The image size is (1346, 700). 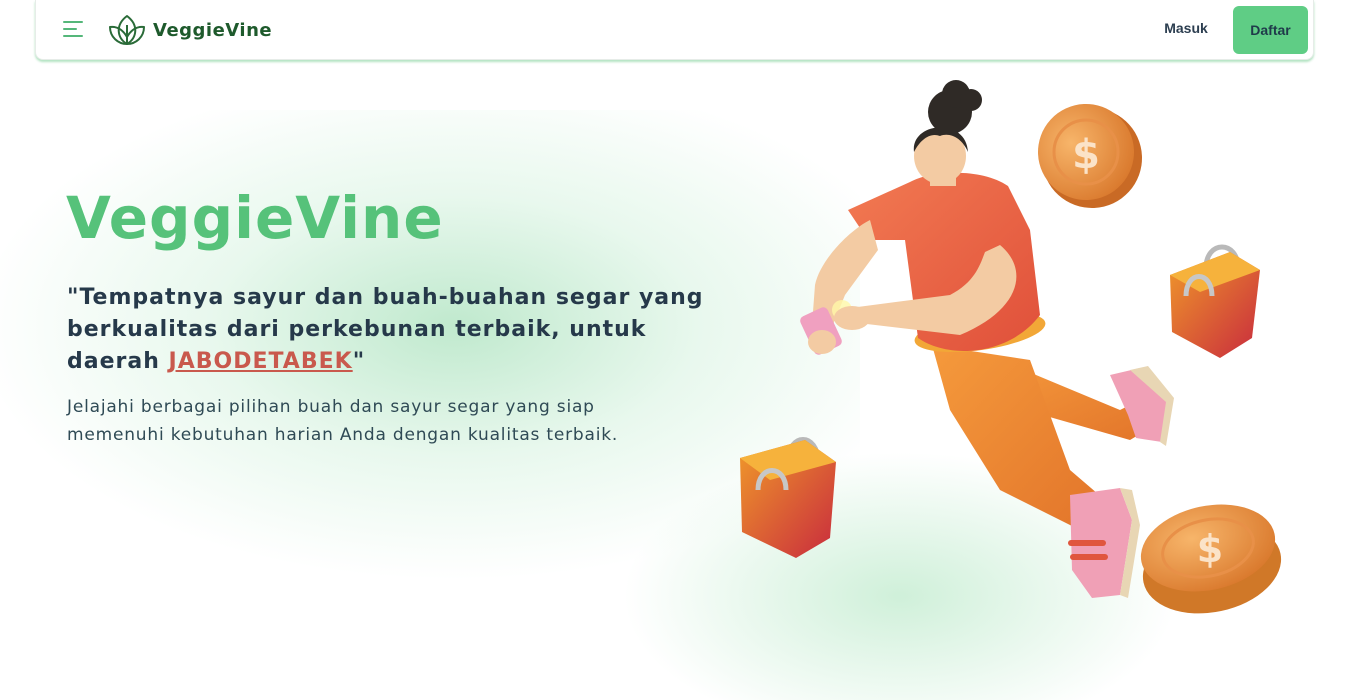 I want to click on leaf-logo-icon, so click(x=127, y=30).